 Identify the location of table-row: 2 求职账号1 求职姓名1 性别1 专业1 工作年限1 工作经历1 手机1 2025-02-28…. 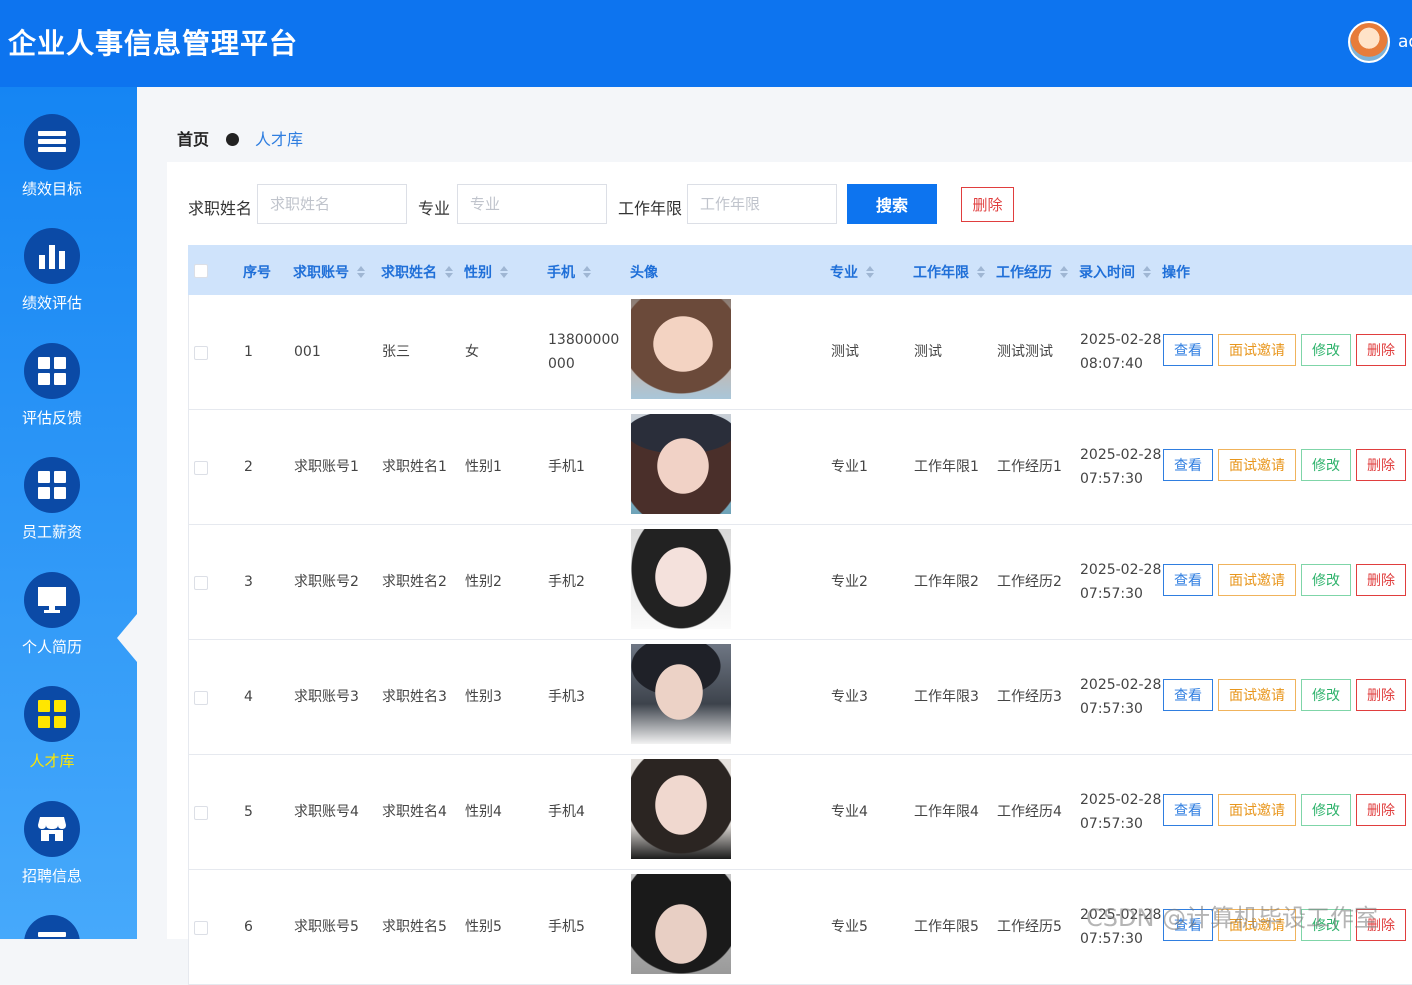
(800, 467).